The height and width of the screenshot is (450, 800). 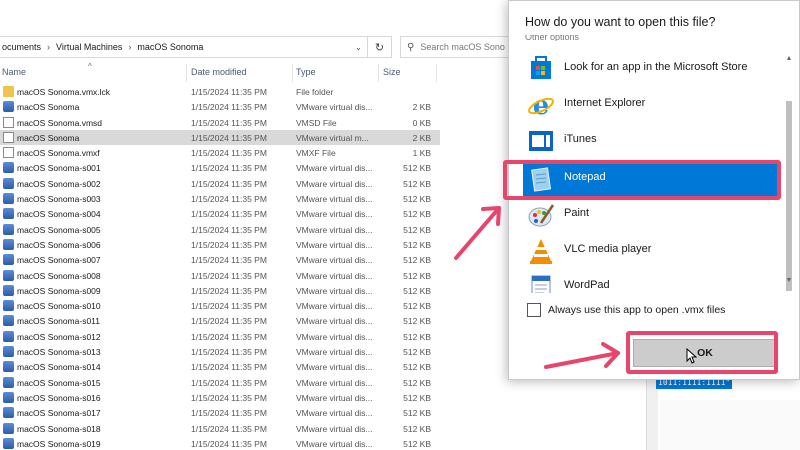 What do you see at coordinates (306, 72) in the screenshot?
I see `column-header-type: Type` at bounding box center [306, 72].